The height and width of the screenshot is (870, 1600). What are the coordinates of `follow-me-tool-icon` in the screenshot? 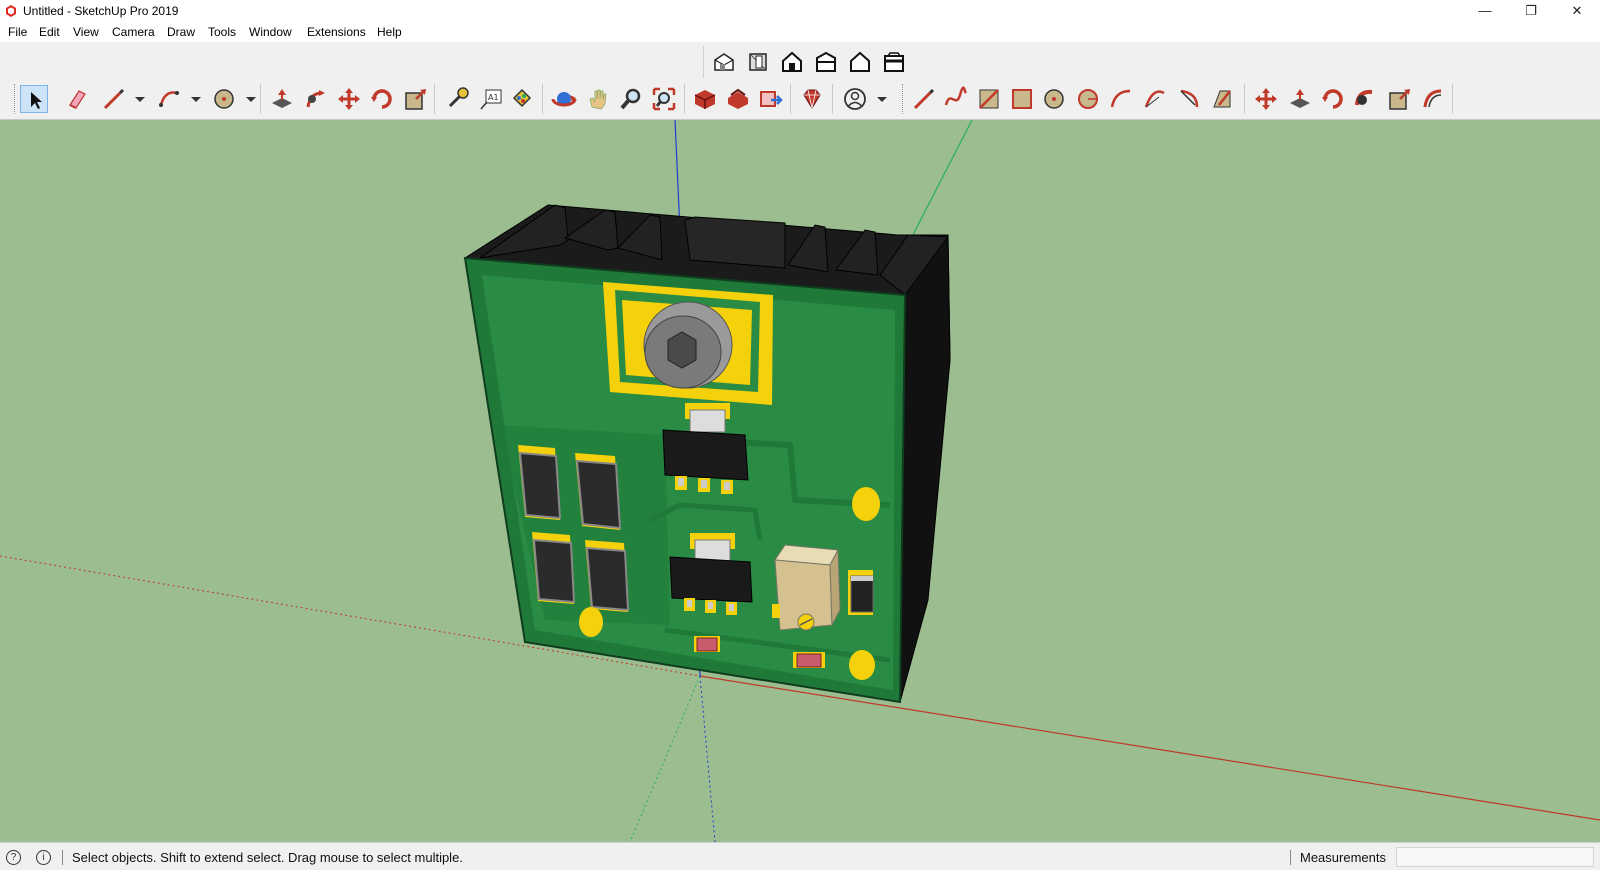 It's located at (316, 99).